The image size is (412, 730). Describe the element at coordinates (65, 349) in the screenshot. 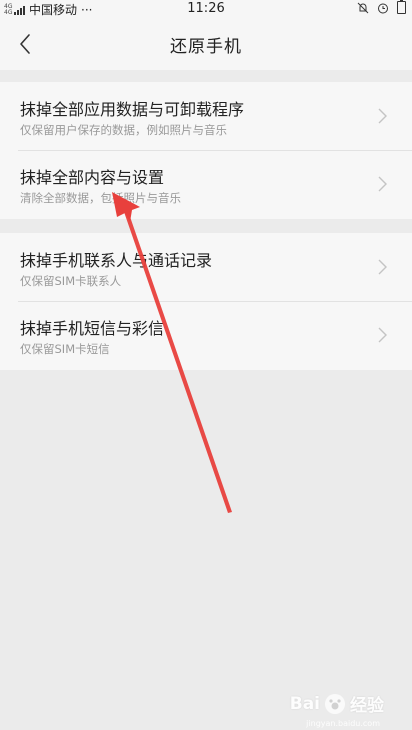

I see `option-subtitle: 仅保留SIM卡短信` at that location.